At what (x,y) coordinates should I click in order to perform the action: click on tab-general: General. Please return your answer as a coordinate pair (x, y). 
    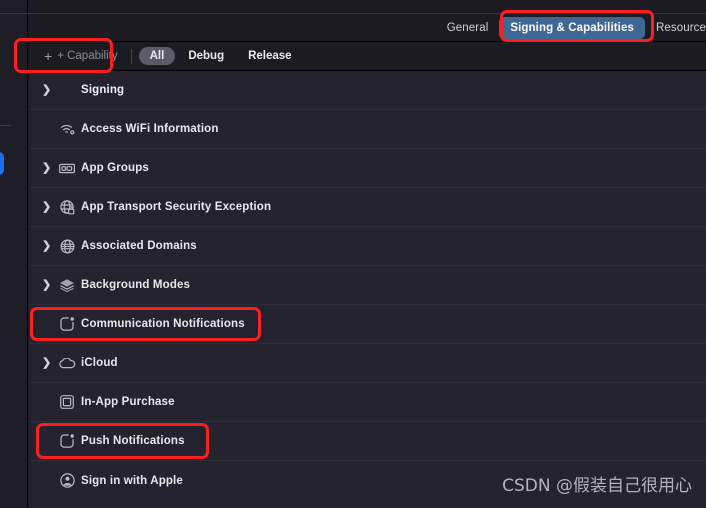
    Looking at the image, I should click on (468, 28).